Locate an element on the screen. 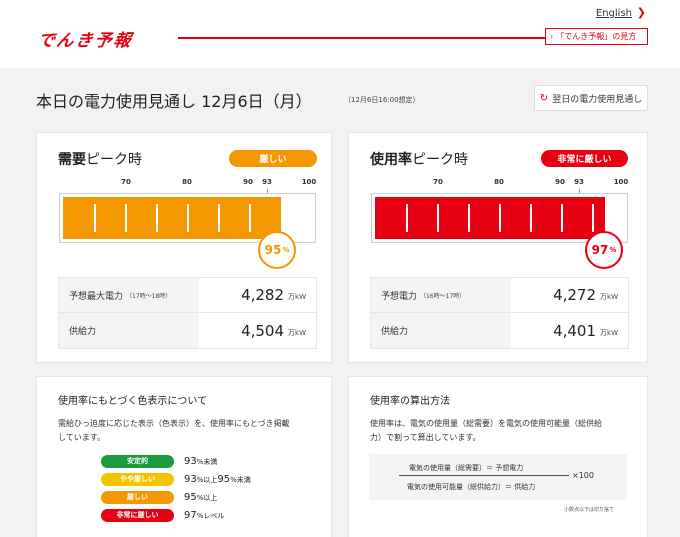 The height and width of the screenshot is (537, 680). english-link: English is located at coordinates (614, 13).